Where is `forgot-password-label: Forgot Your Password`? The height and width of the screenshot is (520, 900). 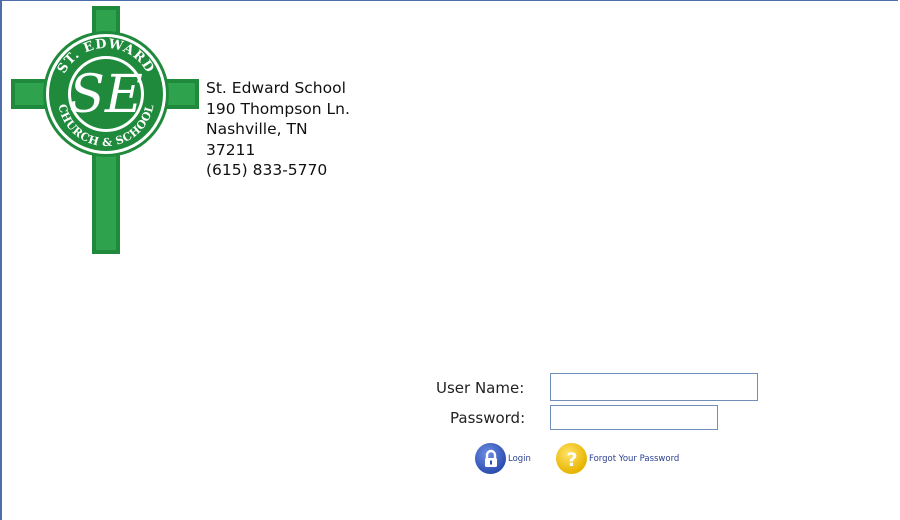
forgot-password-label: Forgot Your Password is located at coordinates (634, 458).